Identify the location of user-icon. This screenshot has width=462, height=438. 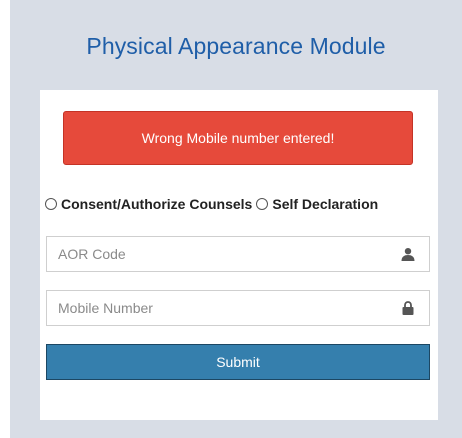
(408, 254).